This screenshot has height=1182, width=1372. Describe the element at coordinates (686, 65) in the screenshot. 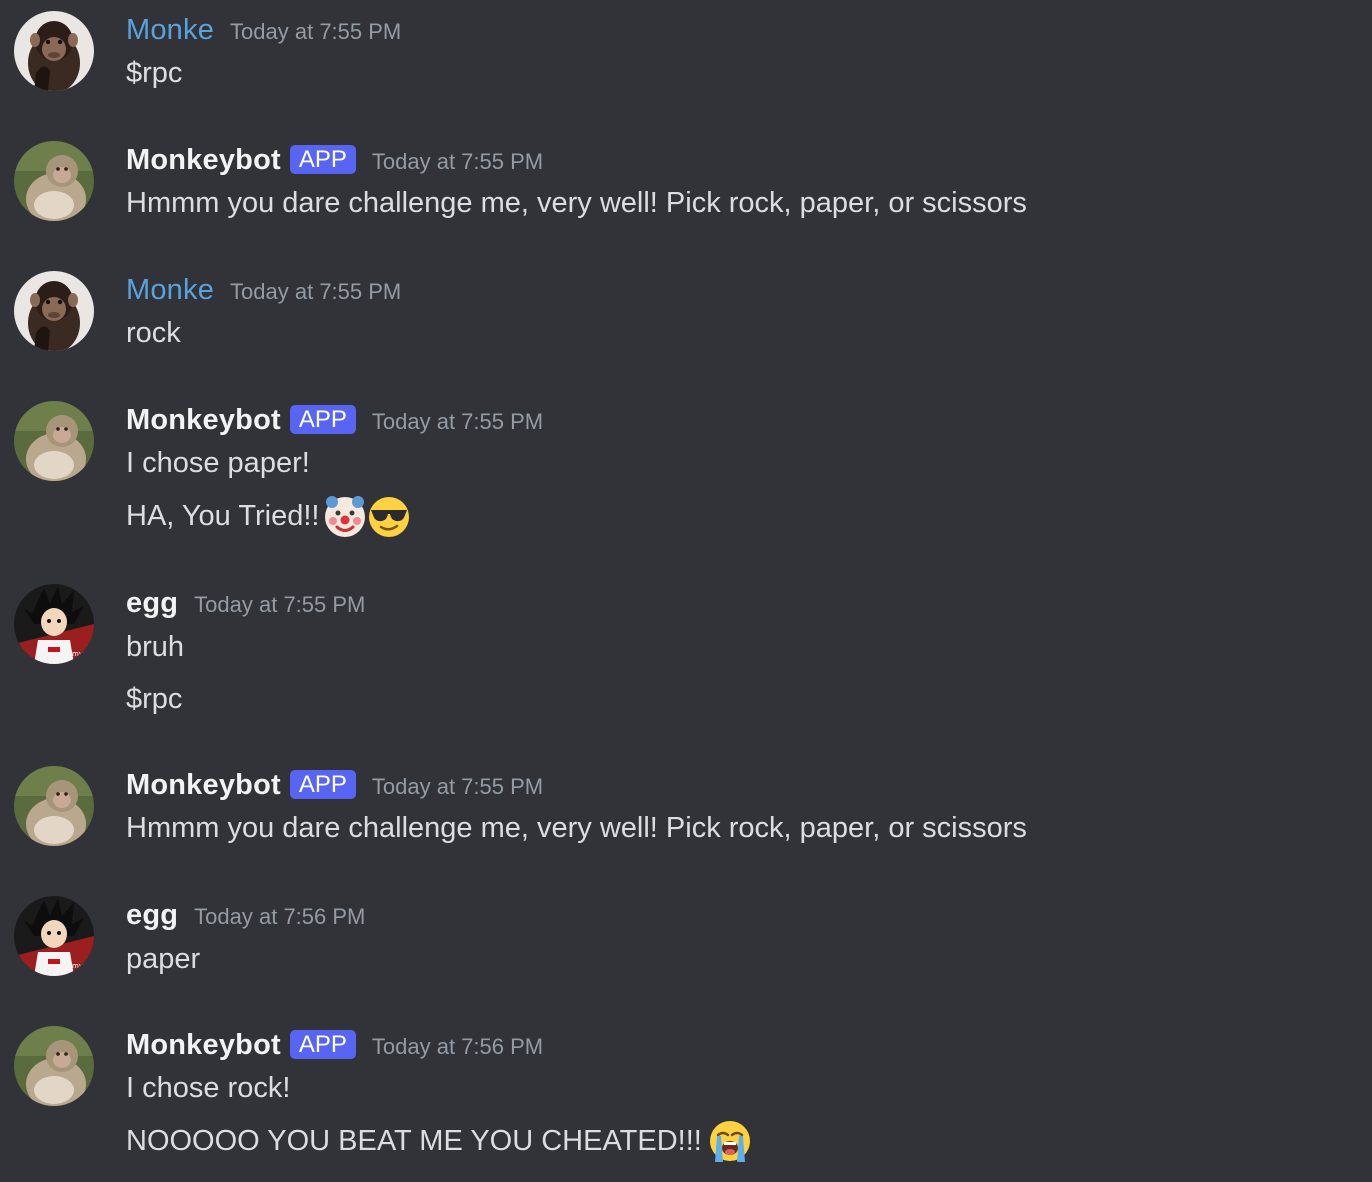

I see `message-group: Monke Today at 7:55 PM $rpc` at that location.